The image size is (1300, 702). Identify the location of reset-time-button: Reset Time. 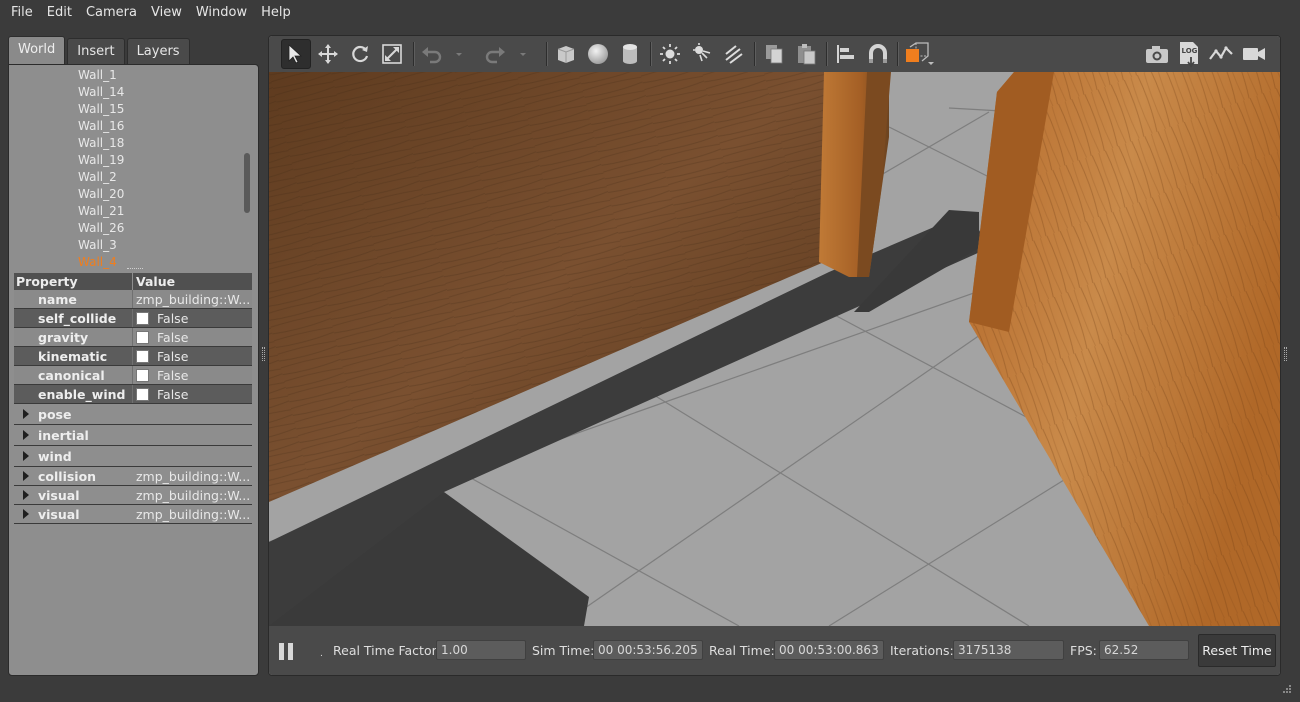
(1237, 650).